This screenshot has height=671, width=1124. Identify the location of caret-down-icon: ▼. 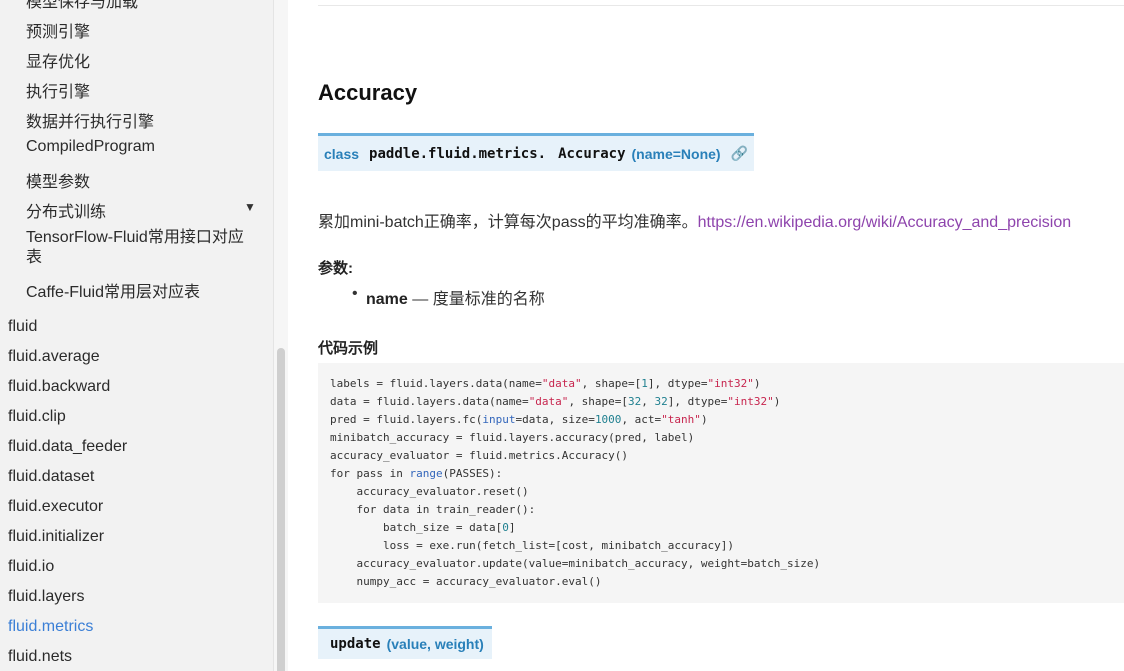
(250, 207).